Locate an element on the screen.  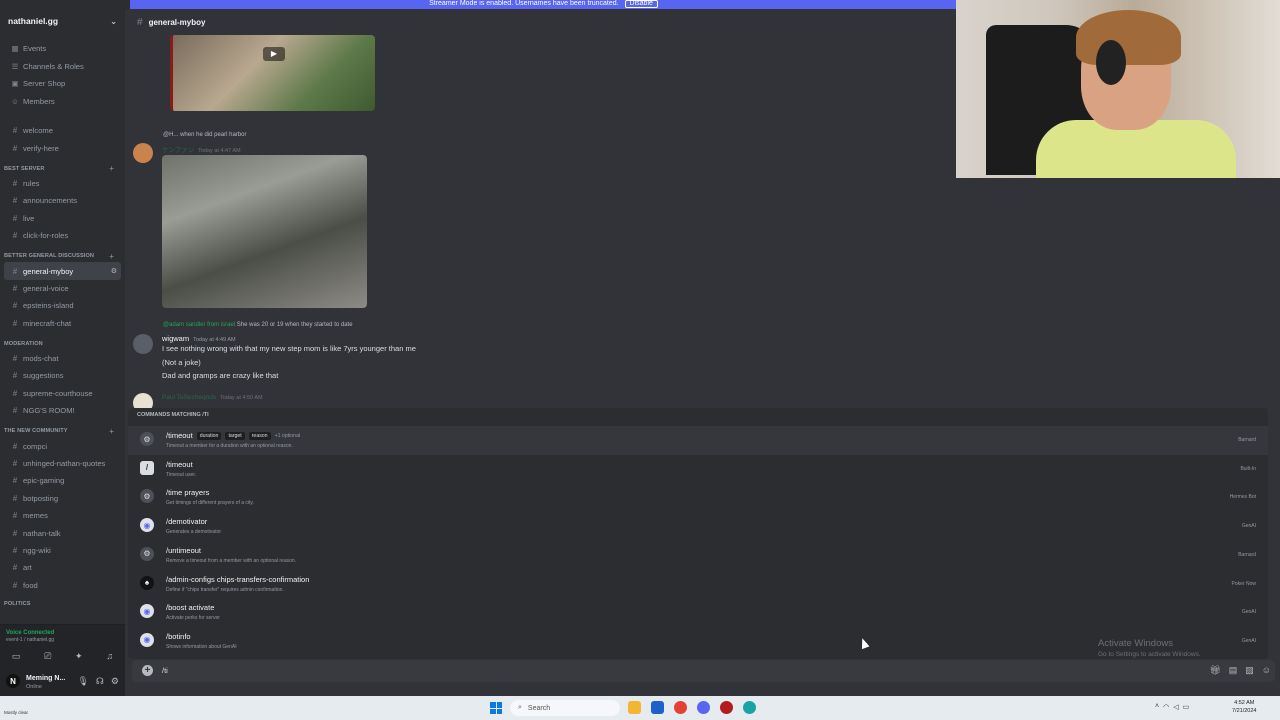
message-author: Paul TeSecheqnds Today at 4:50 AM is located at coordinates (212, 397).